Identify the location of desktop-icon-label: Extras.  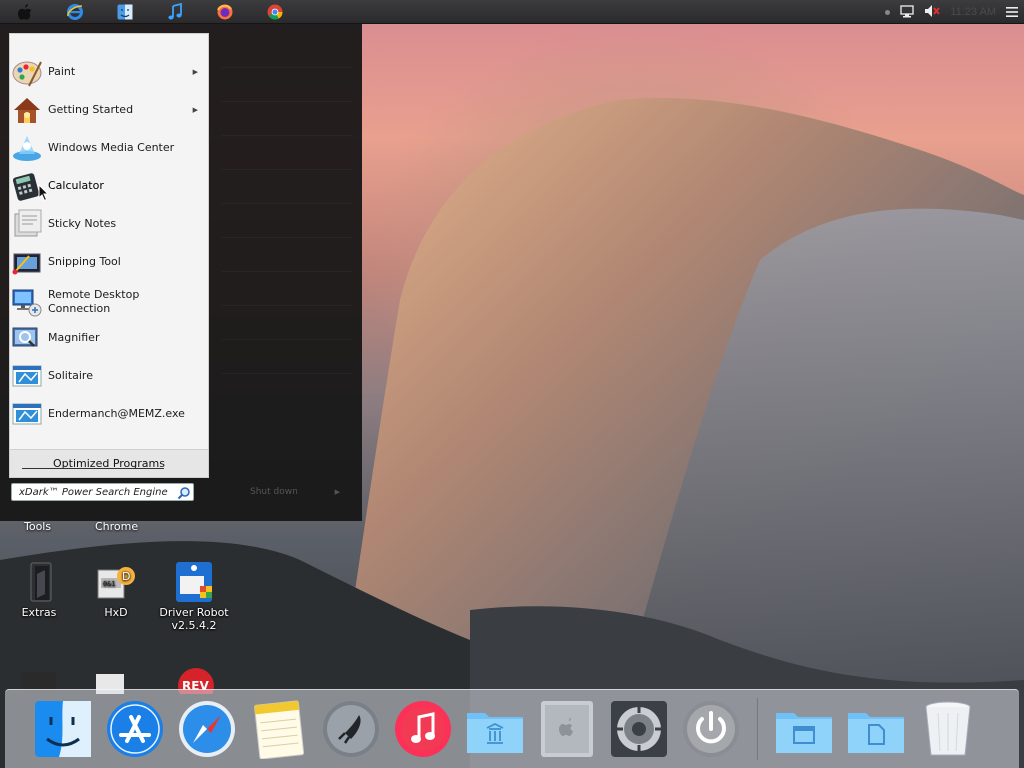
(39, 612).